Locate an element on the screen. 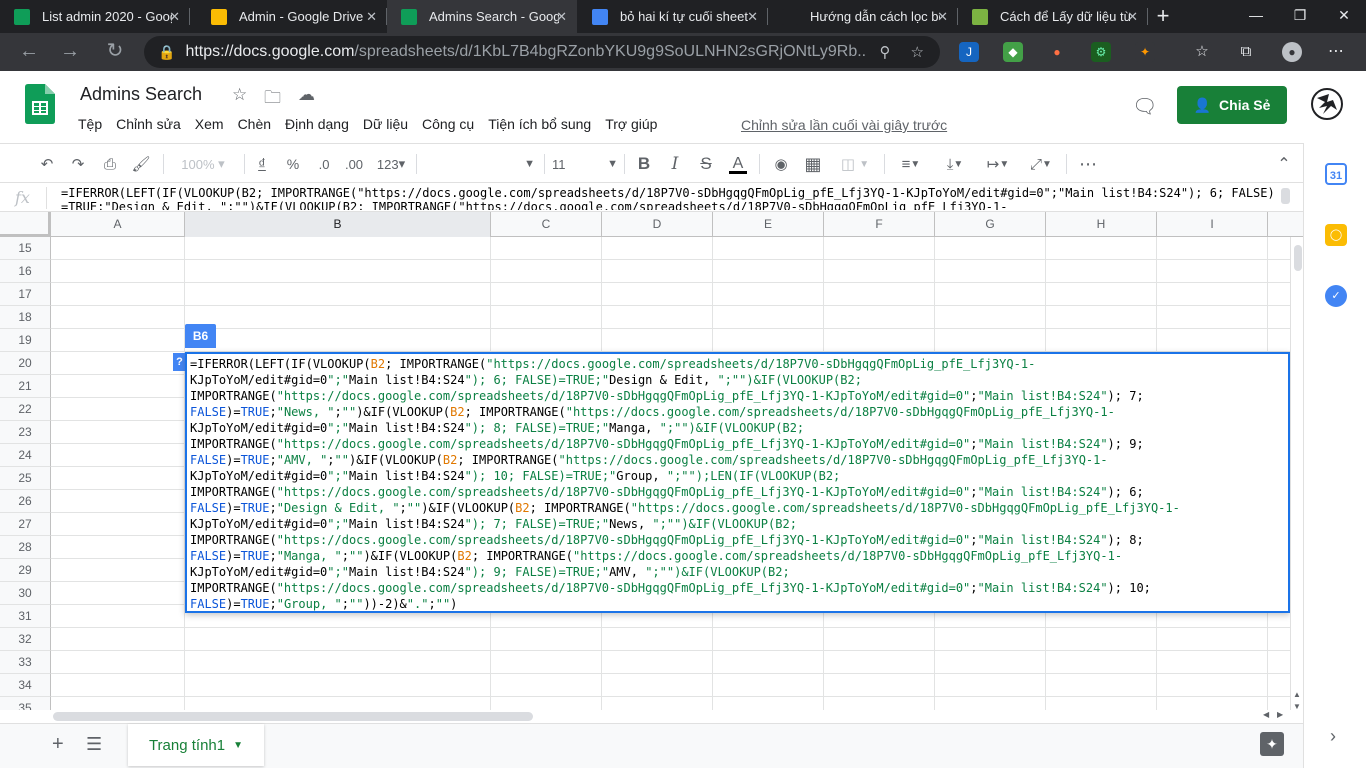  back-icon: ← is located at coordinates (29, 52).